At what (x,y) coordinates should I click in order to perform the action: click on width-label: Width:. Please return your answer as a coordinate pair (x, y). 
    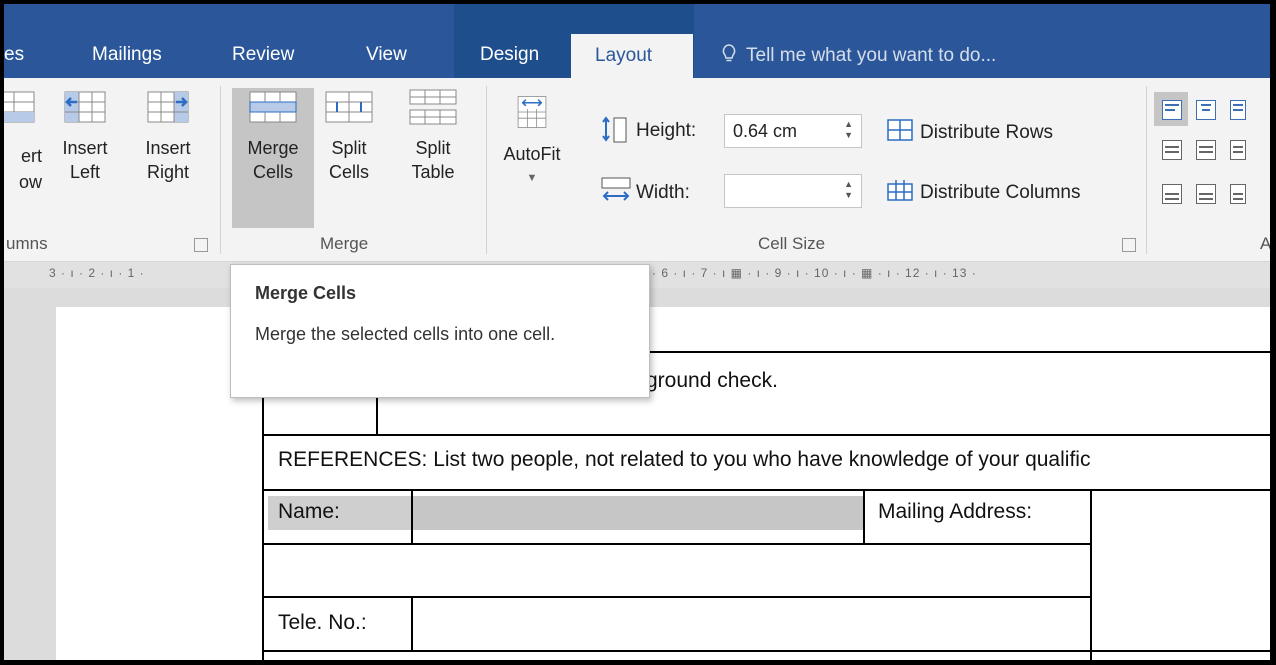
    Looking at the image, I should click on (663, 192).